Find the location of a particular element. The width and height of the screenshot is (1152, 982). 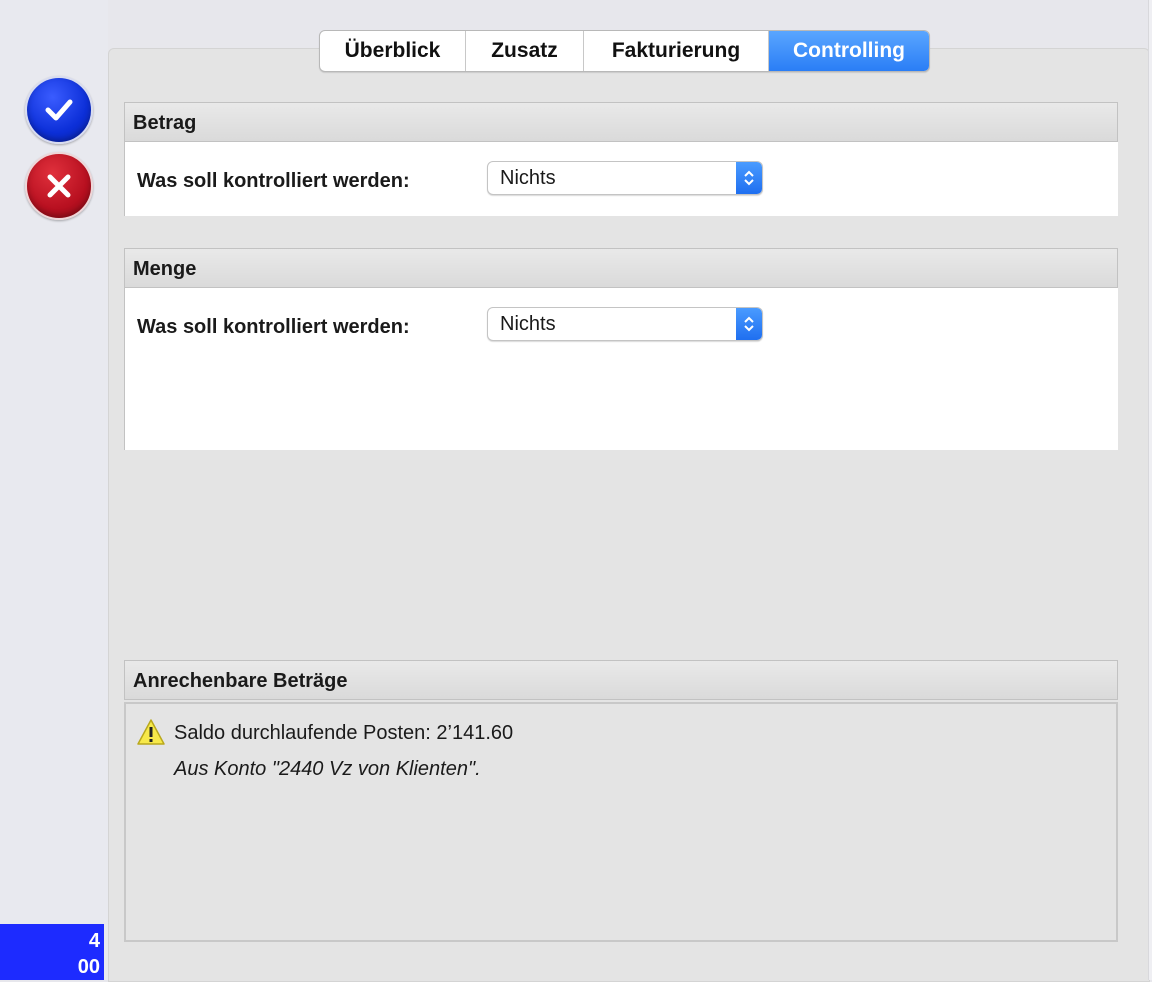

cancel-button is located at coordinates (59, 186).